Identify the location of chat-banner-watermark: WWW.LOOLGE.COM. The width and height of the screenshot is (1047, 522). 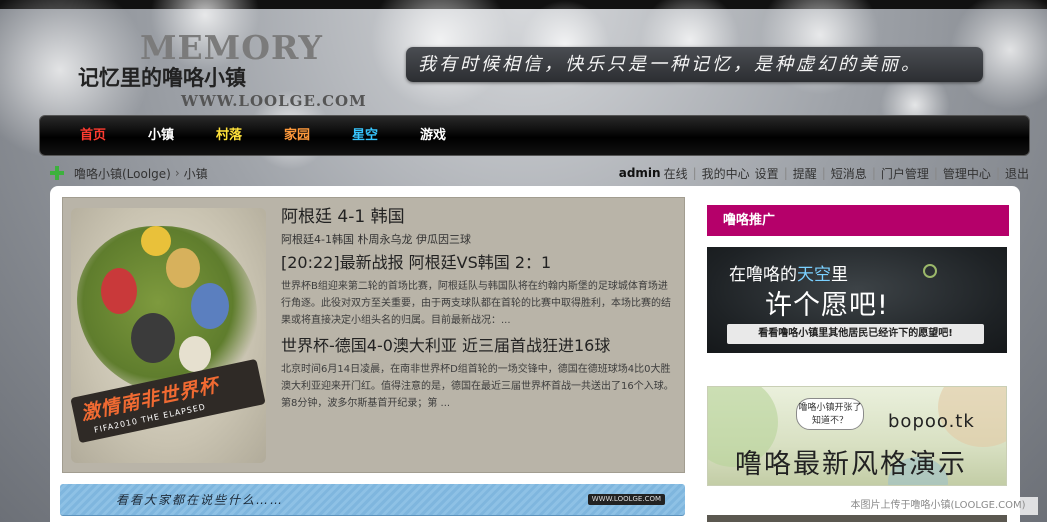
(626, 499).